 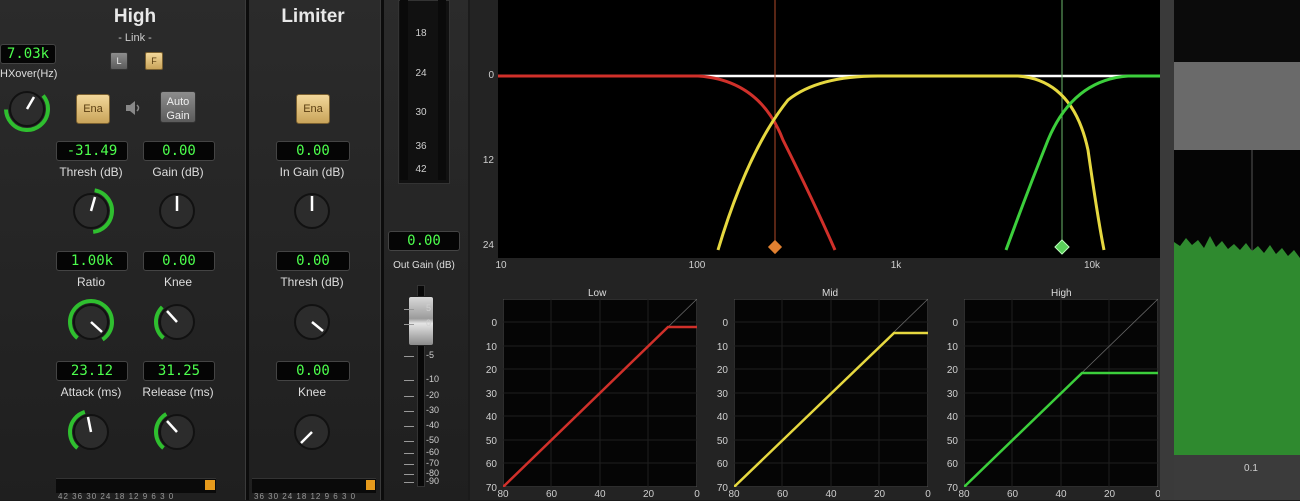 What do you see at coordinates (91, 211) in the screenshot?
I see `thresh-knob` at bounding box center [91, 211].